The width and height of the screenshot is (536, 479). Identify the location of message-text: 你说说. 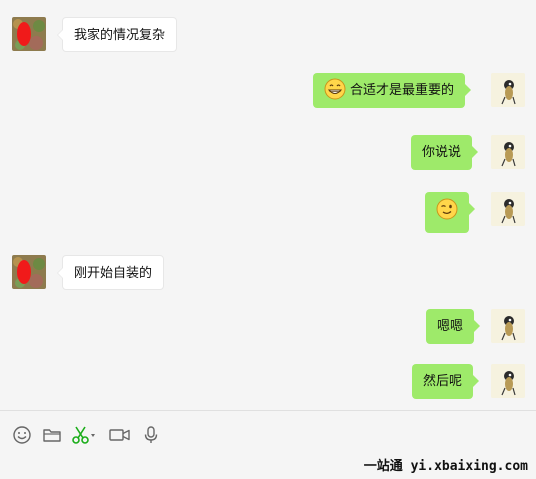
(442, 152).